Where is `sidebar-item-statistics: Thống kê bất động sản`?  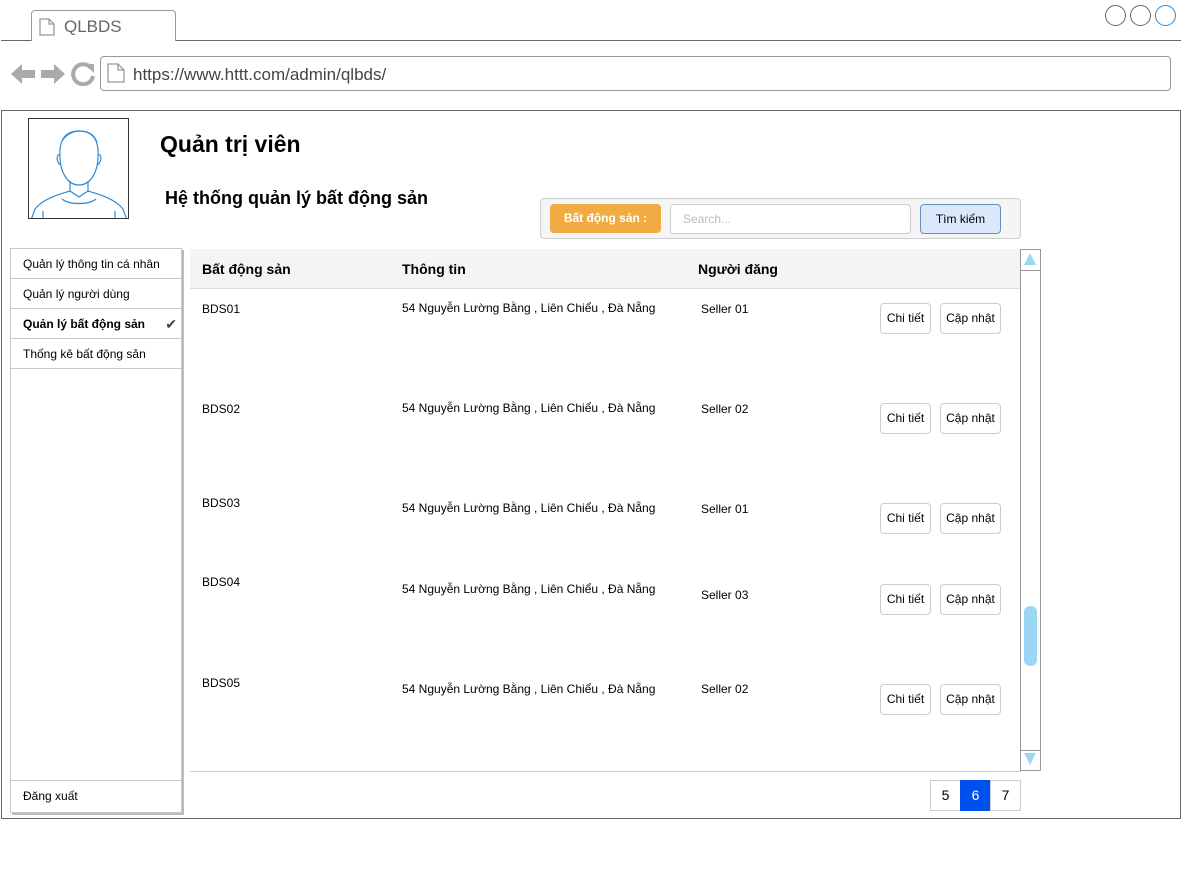 sidebar-item-statistics: Thống kê bất động sản is located at coordinates (96, 354).